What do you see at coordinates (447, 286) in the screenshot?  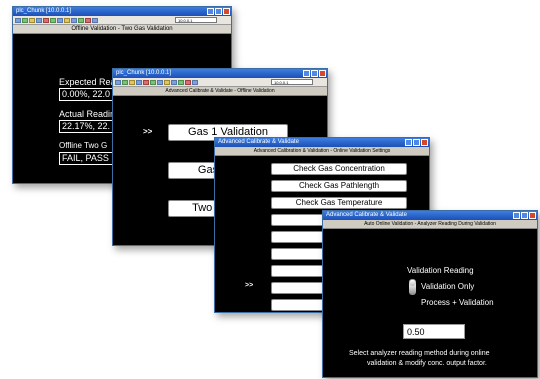 I see `validation-only-option: Validation Only` at bounding box center [447, 286].